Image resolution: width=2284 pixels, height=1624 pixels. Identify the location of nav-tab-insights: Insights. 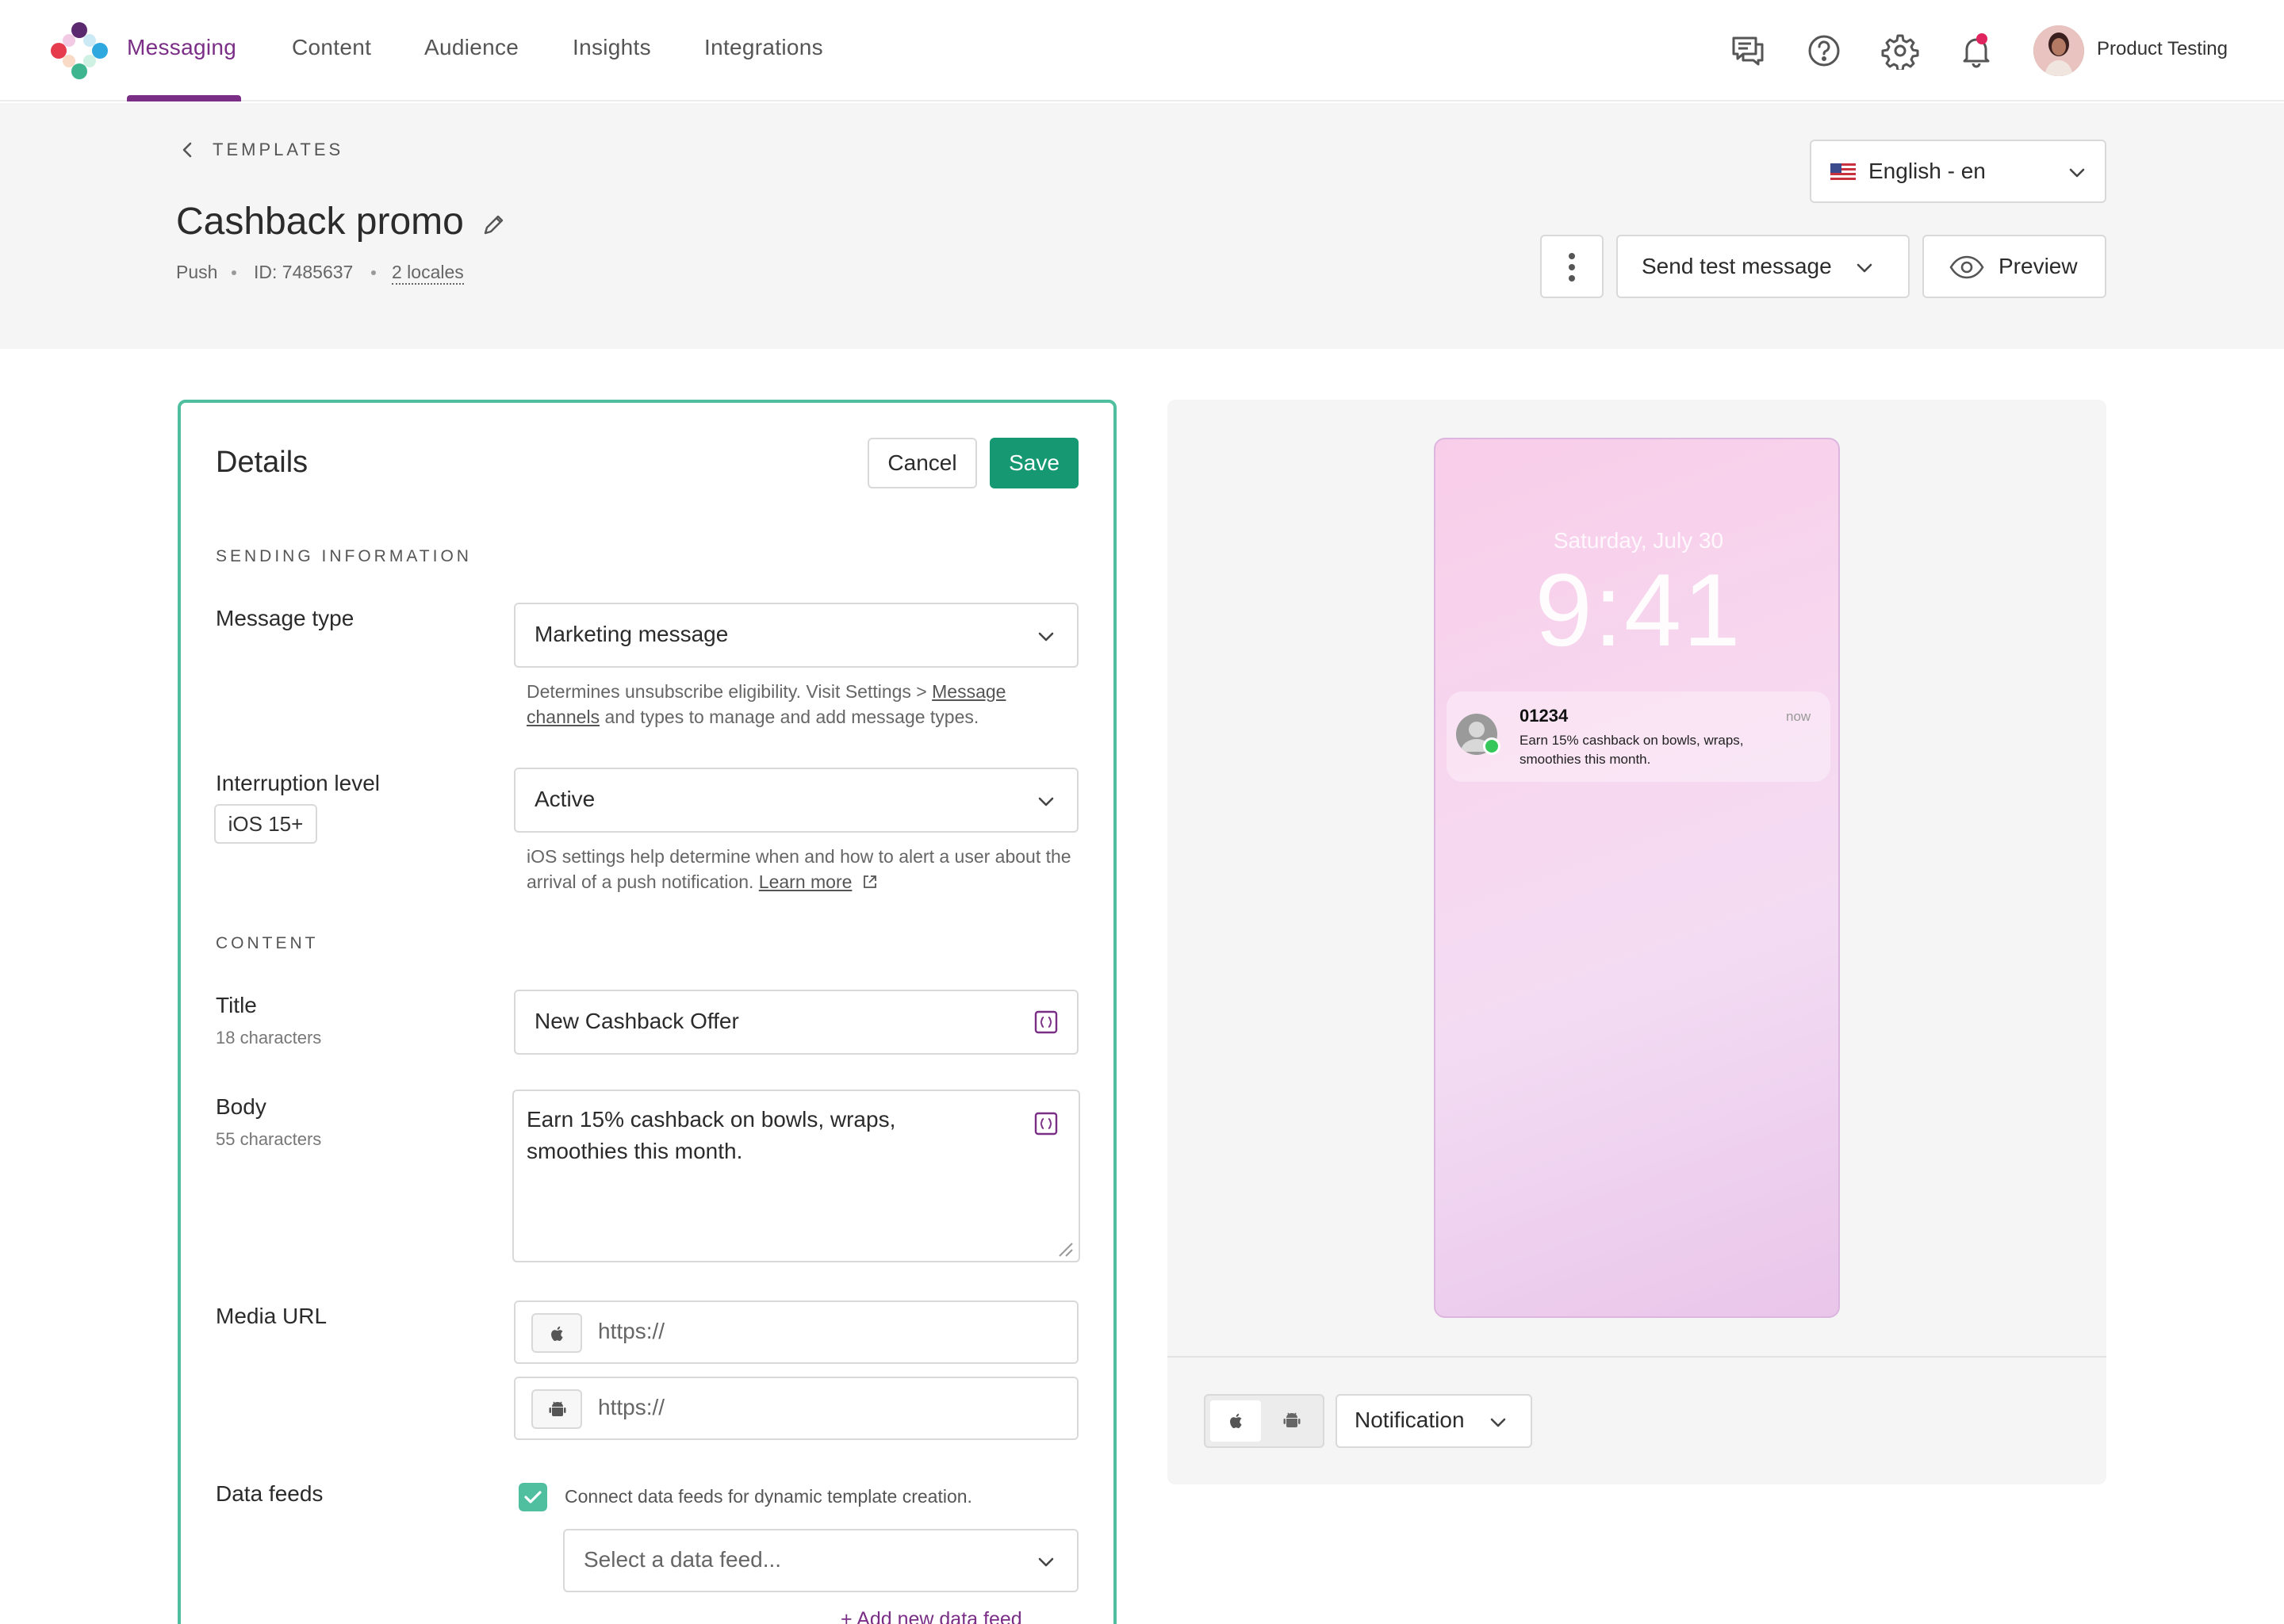
(612, 47).